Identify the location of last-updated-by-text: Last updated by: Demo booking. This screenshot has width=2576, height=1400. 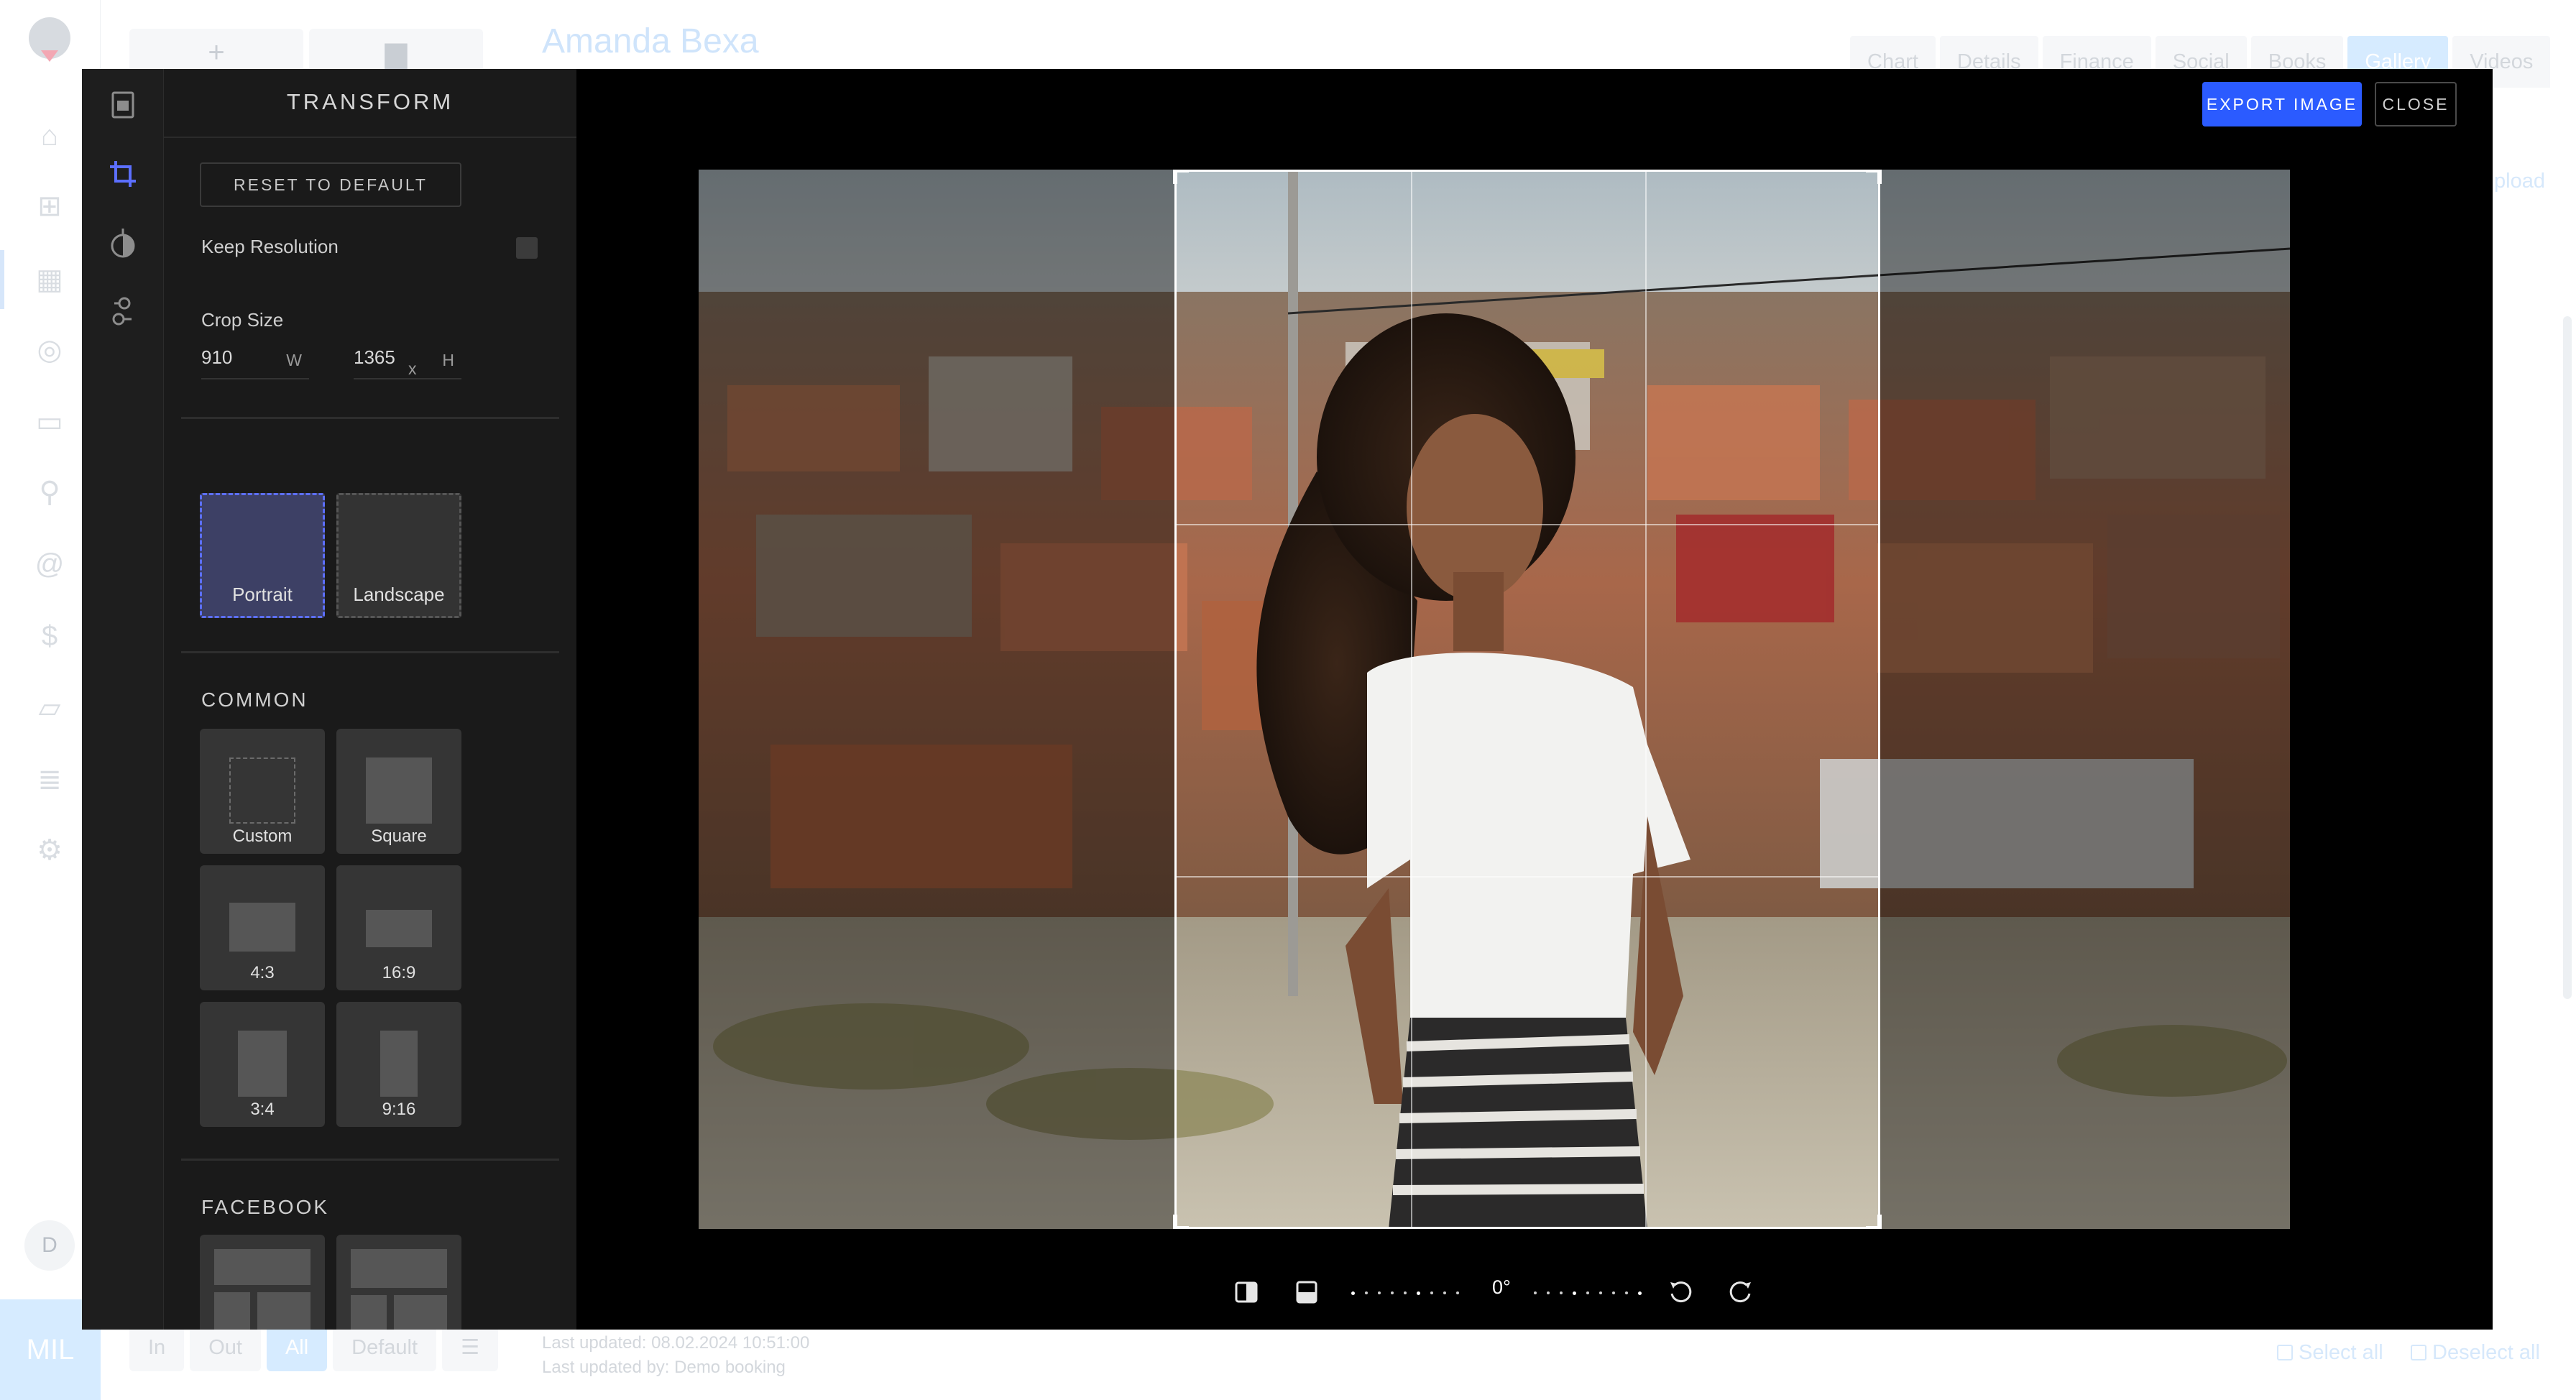
(664, 1367).